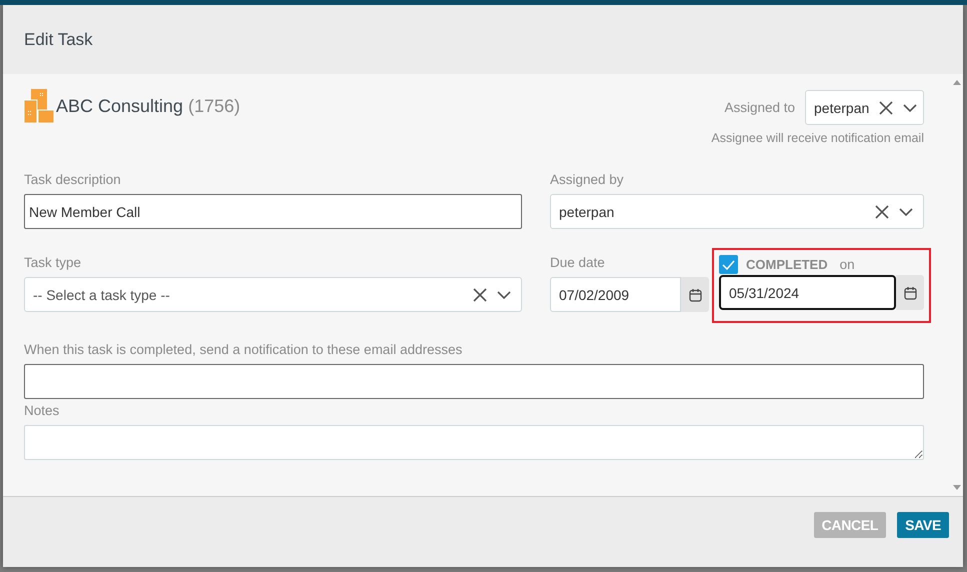 This screenshot has width=967, height=572. I want to click on checkbox, so click(728, 264).